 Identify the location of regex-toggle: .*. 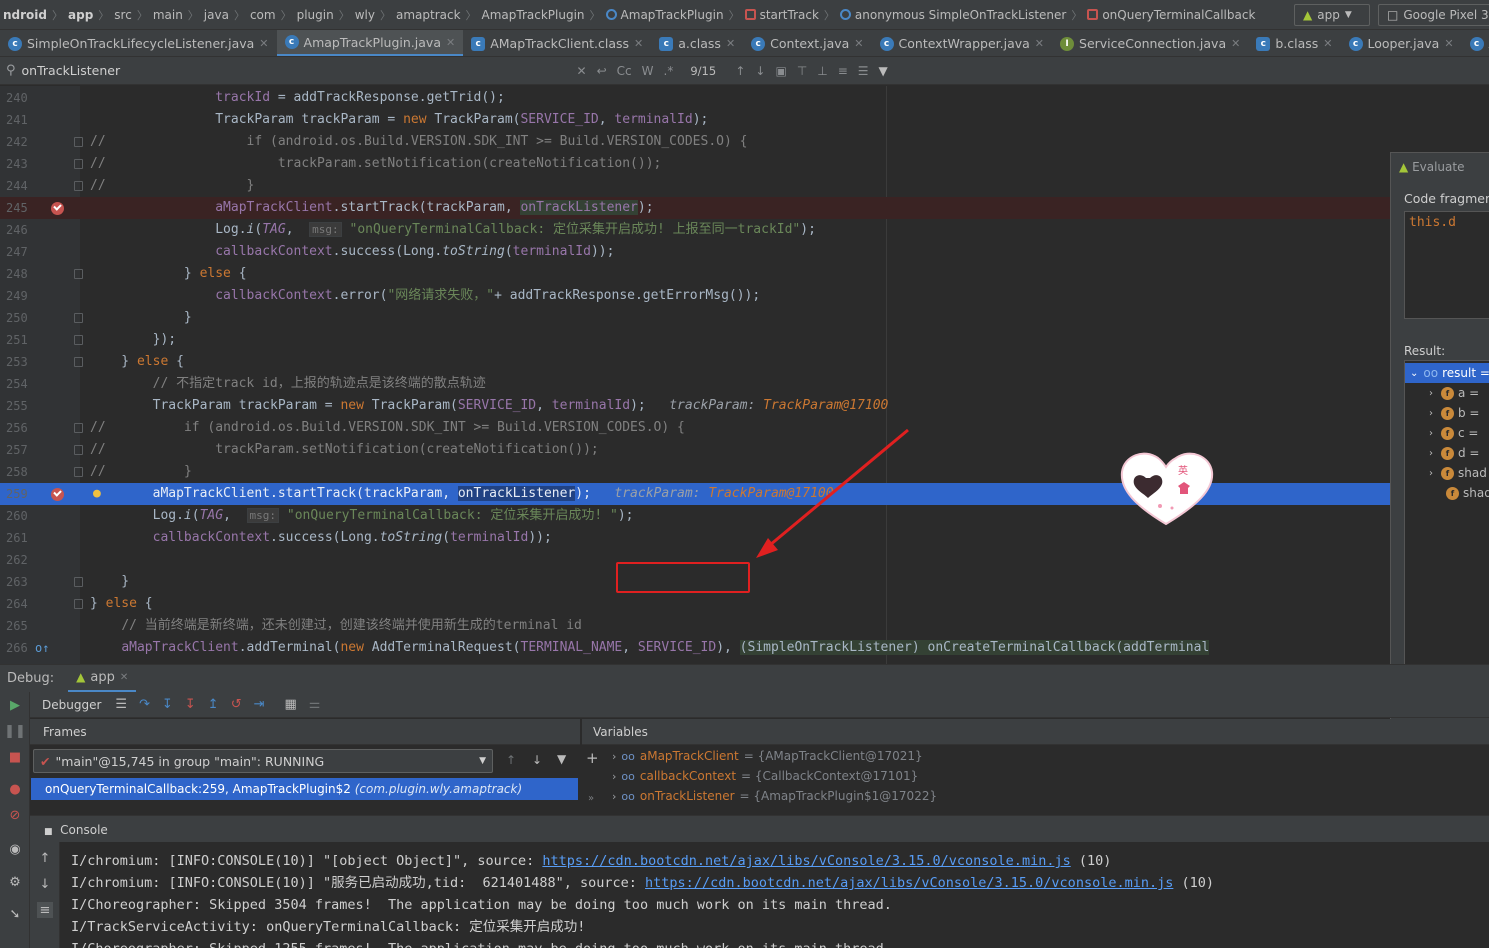
(669, 71).